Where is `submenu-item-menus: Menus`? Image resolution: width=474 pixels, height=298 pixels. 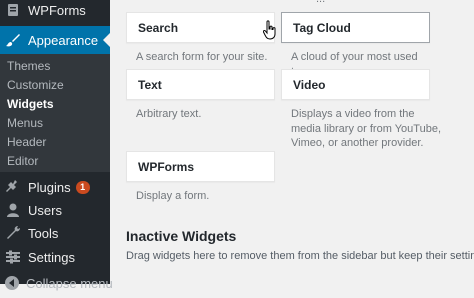 submenu-item-menus: Menus is located at coordinates (25, 123).